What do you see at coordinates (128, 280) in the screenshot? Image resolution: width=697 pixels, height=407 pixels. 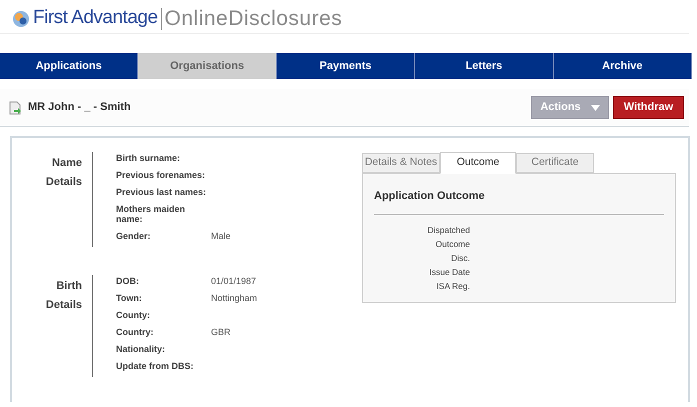 I see `field-label: DOB:` at bounding box center [128, 280].